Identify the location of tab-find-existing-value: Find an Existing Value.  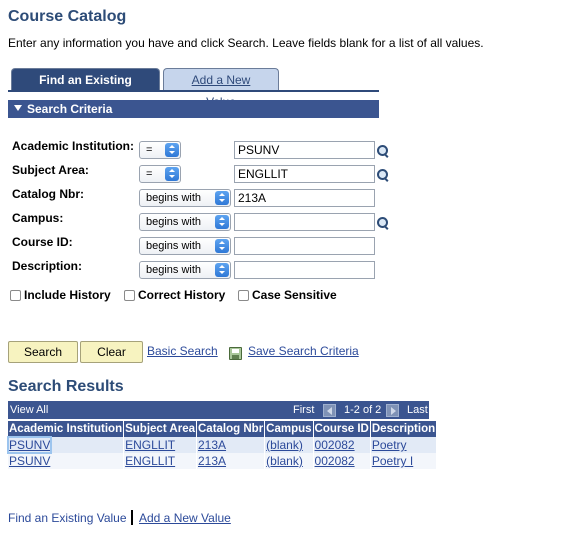
(85, 88).